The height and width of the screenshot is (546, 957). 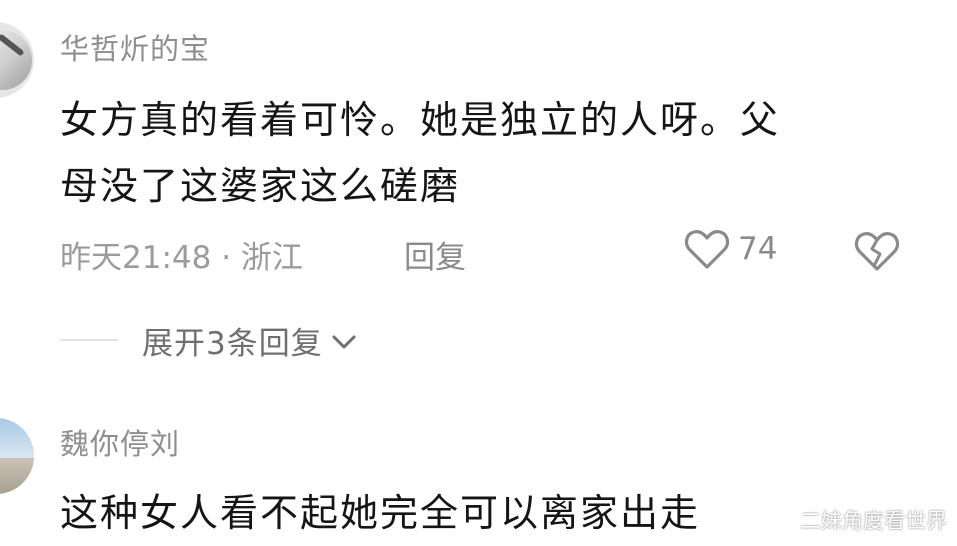 I want to click on broken-heart-icon, so click(x=877, y=251).